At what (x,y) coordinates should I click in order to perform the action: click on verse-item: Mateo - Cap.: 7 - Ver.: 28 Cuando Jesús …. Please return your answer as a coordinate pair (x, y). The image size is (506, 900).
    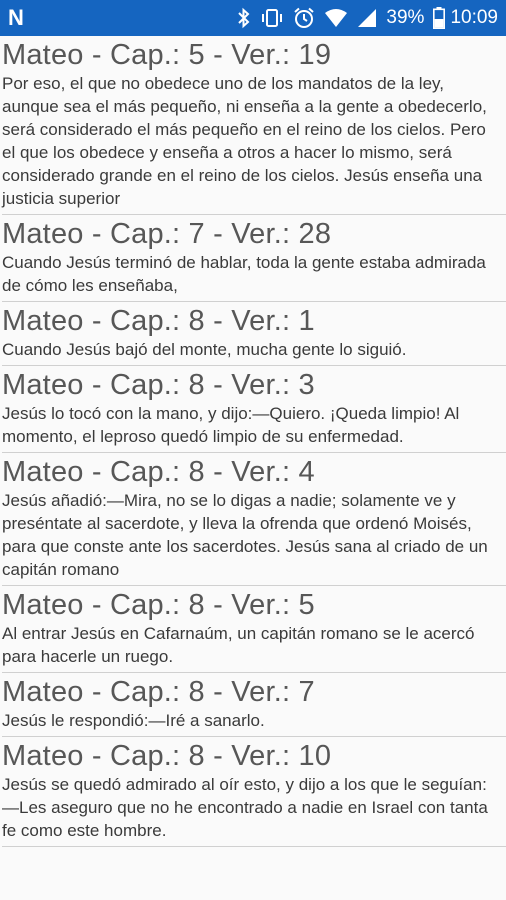
    Looking at the image, I should click on (254, 258).